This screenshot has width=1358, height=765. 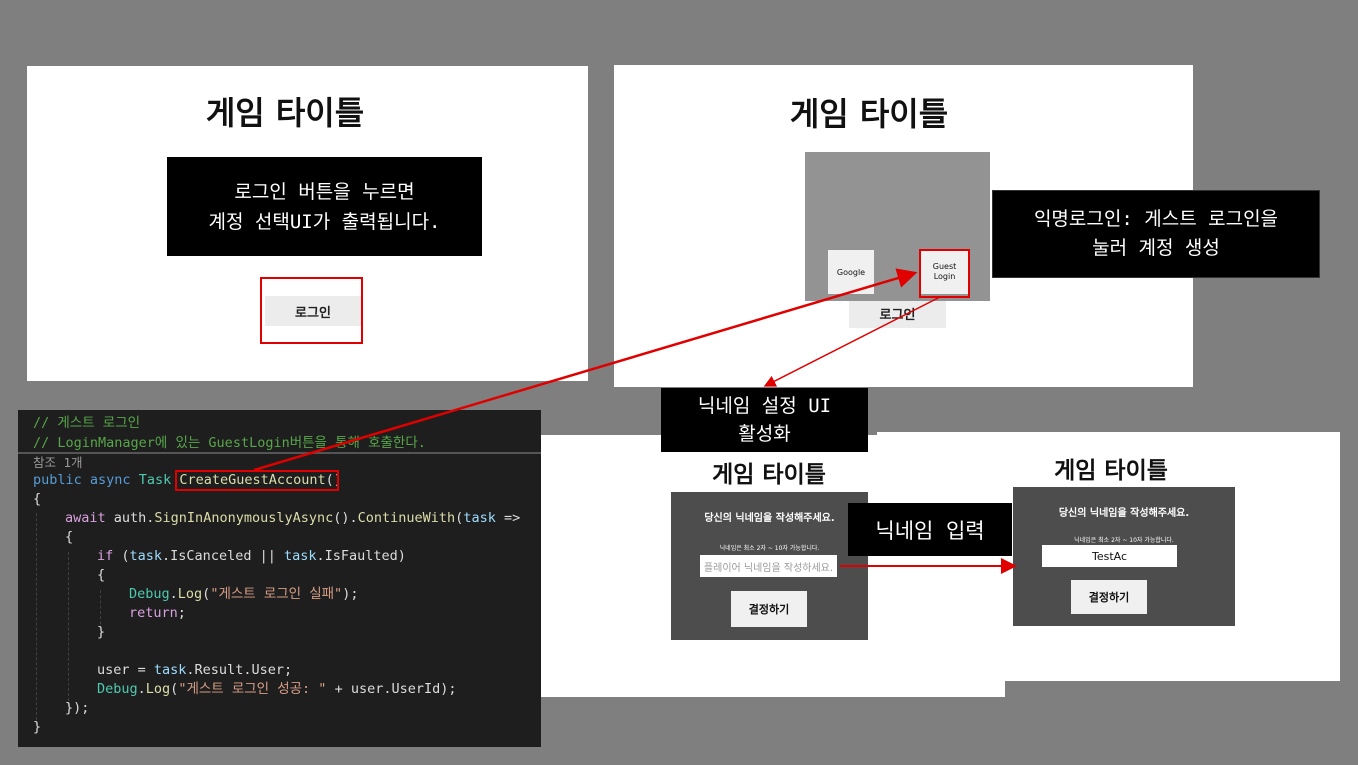 What do you see at coordinates (324, 221) in the screenshot?
I see `login-note-line2: 계정 선택UI가 출력됩니다.` at bounding box center [324, 221].